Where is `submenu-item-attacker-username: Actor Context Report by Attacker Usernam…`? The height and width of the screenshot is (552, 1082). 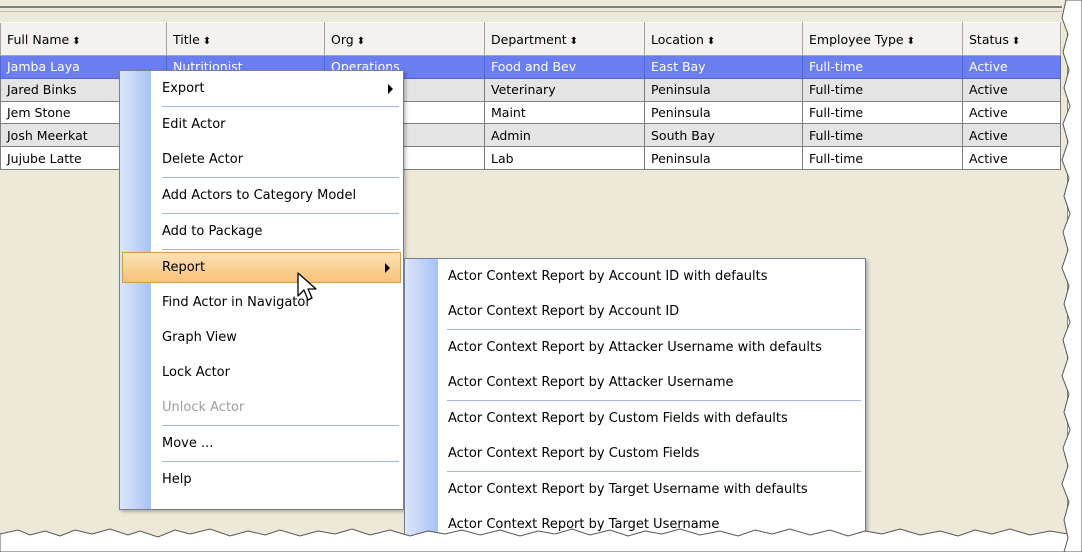
submenu-item-attacker-username: Actor Context Report by Attacker Usernam… is located at coordinates (635, 382).